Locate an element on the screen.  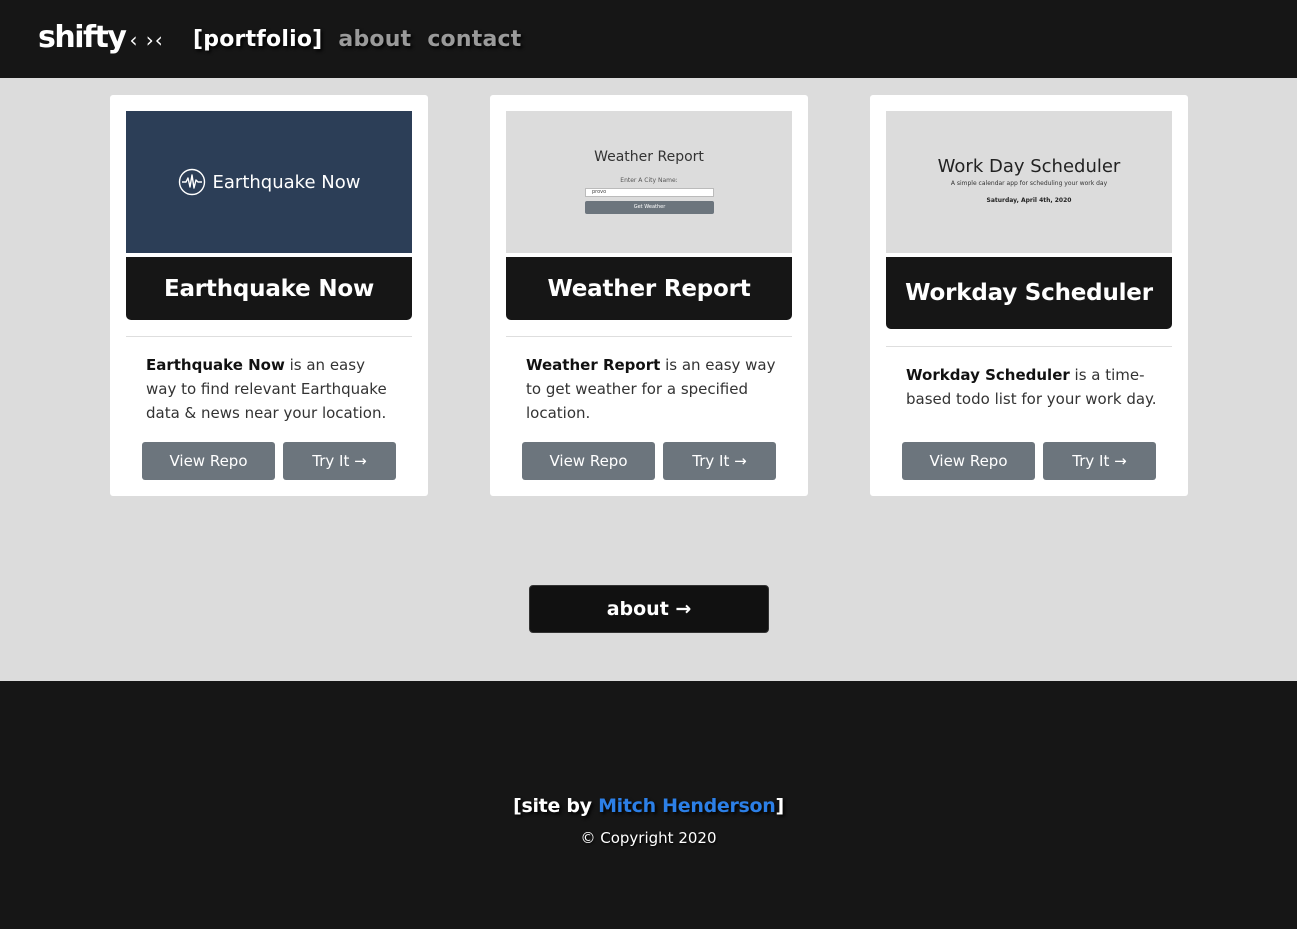
project-thumbnail: Earthquake Now is located at coordinates (269, 182).